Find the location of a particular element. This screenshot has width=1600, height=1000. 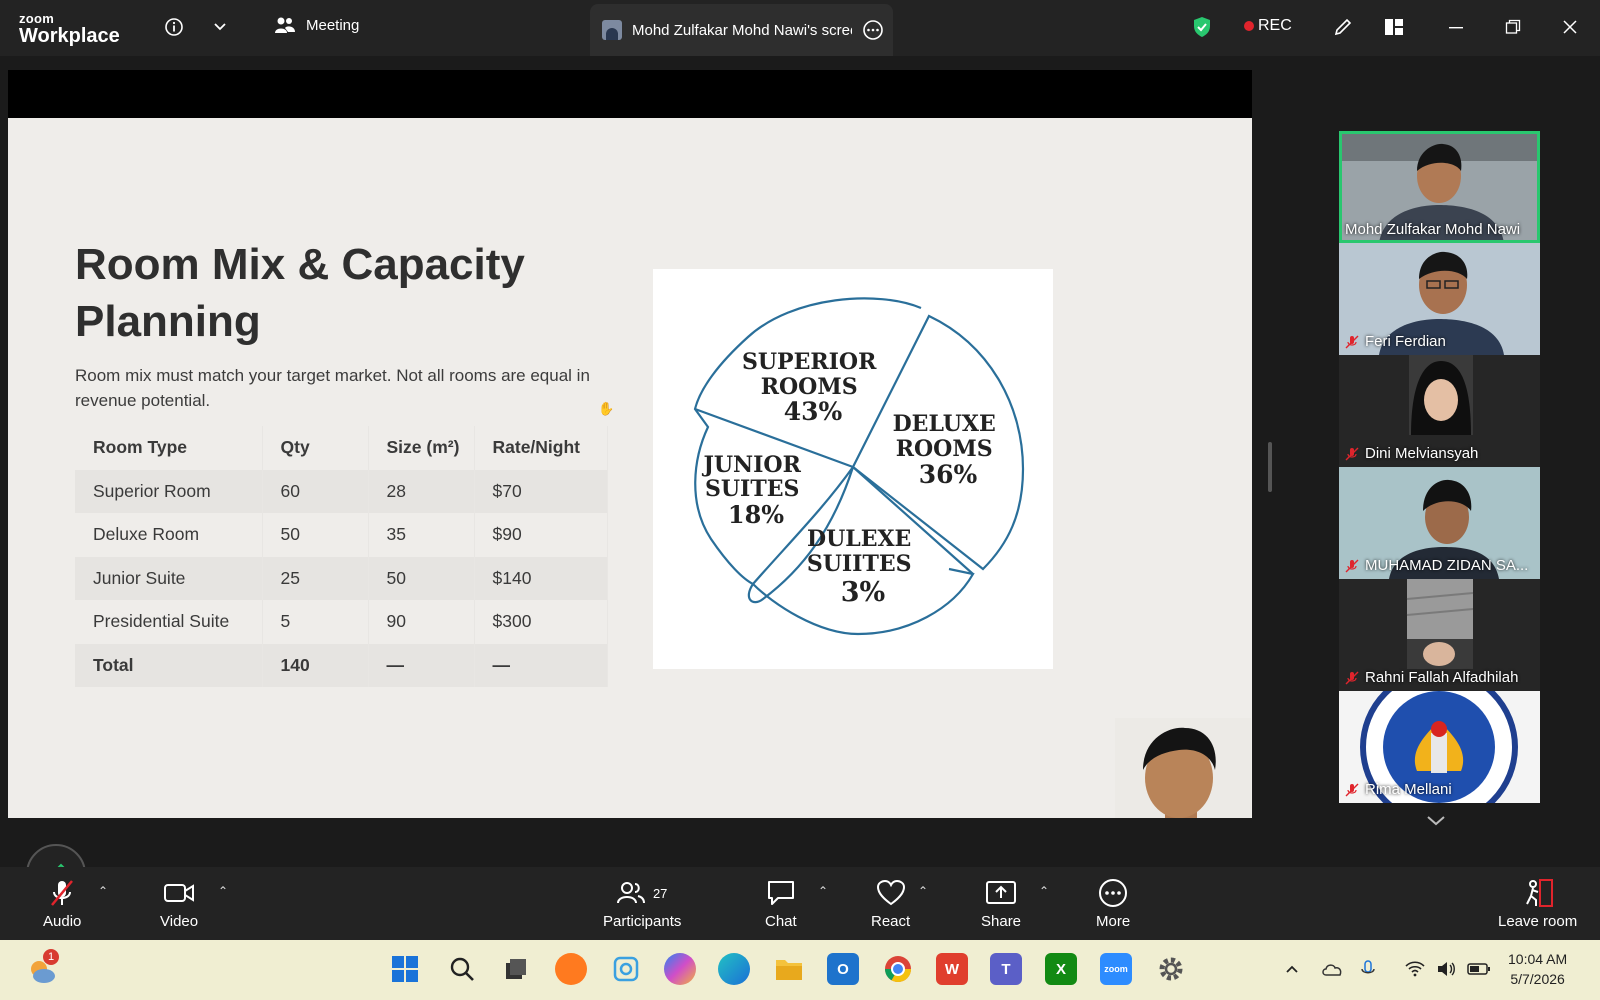

table-header-row: Room Type Qty Size (m²) Rate/Night is located at coordinates (341, 448).